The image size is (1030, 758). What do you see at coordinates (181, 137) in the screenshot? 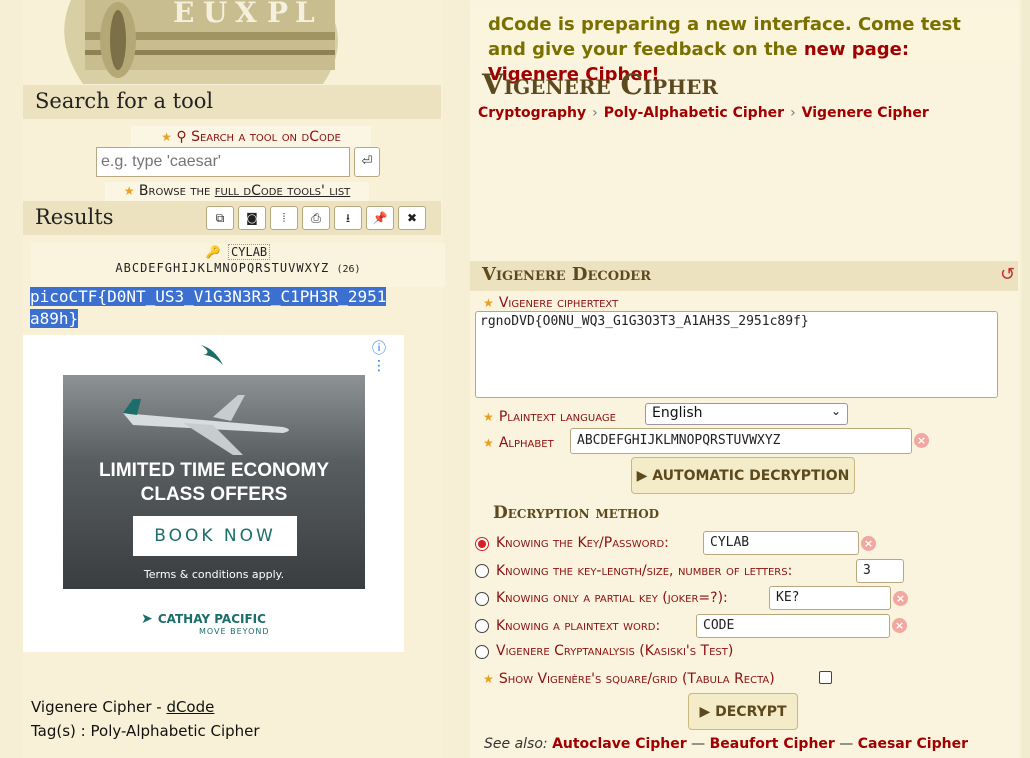
I see `magnifier-icon: ⚲` at bounding box center [181, 137].